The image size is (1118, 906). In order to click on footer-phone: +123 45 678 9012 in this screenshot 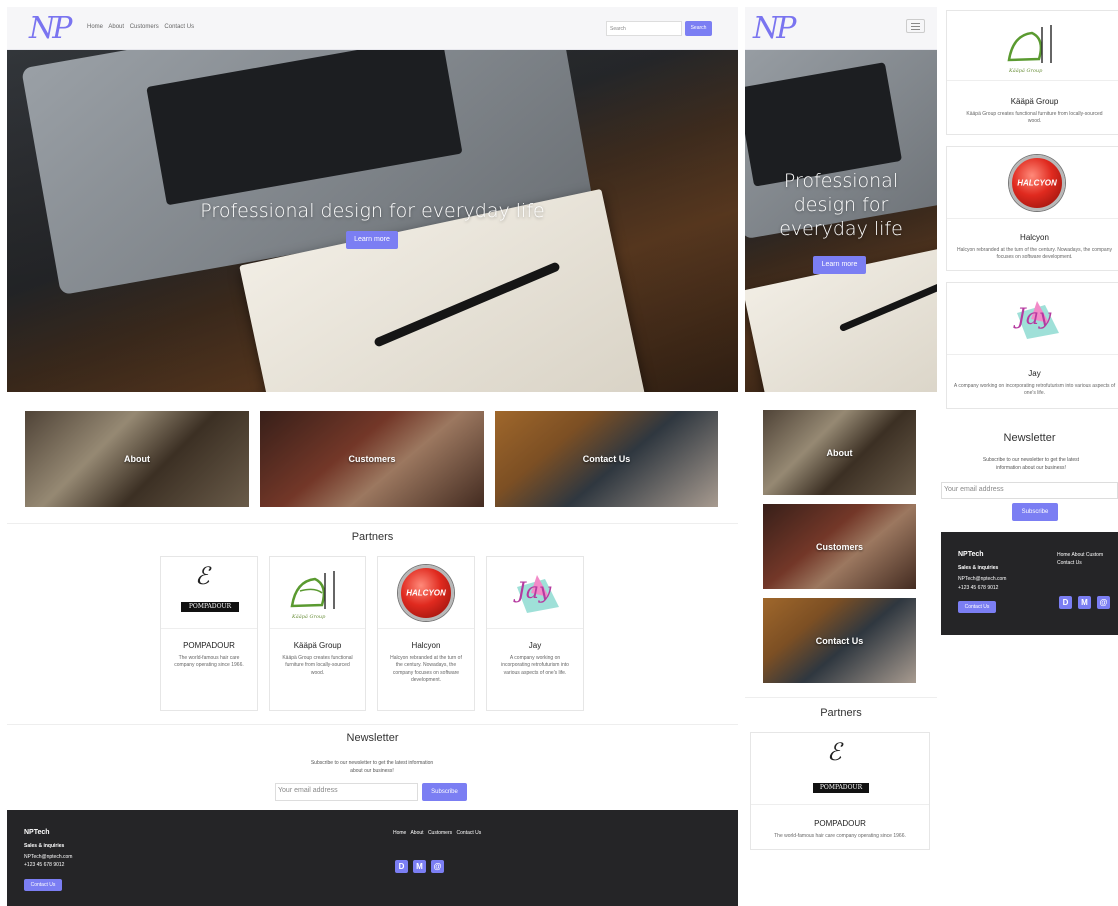, I will do `click(44, 865)`.